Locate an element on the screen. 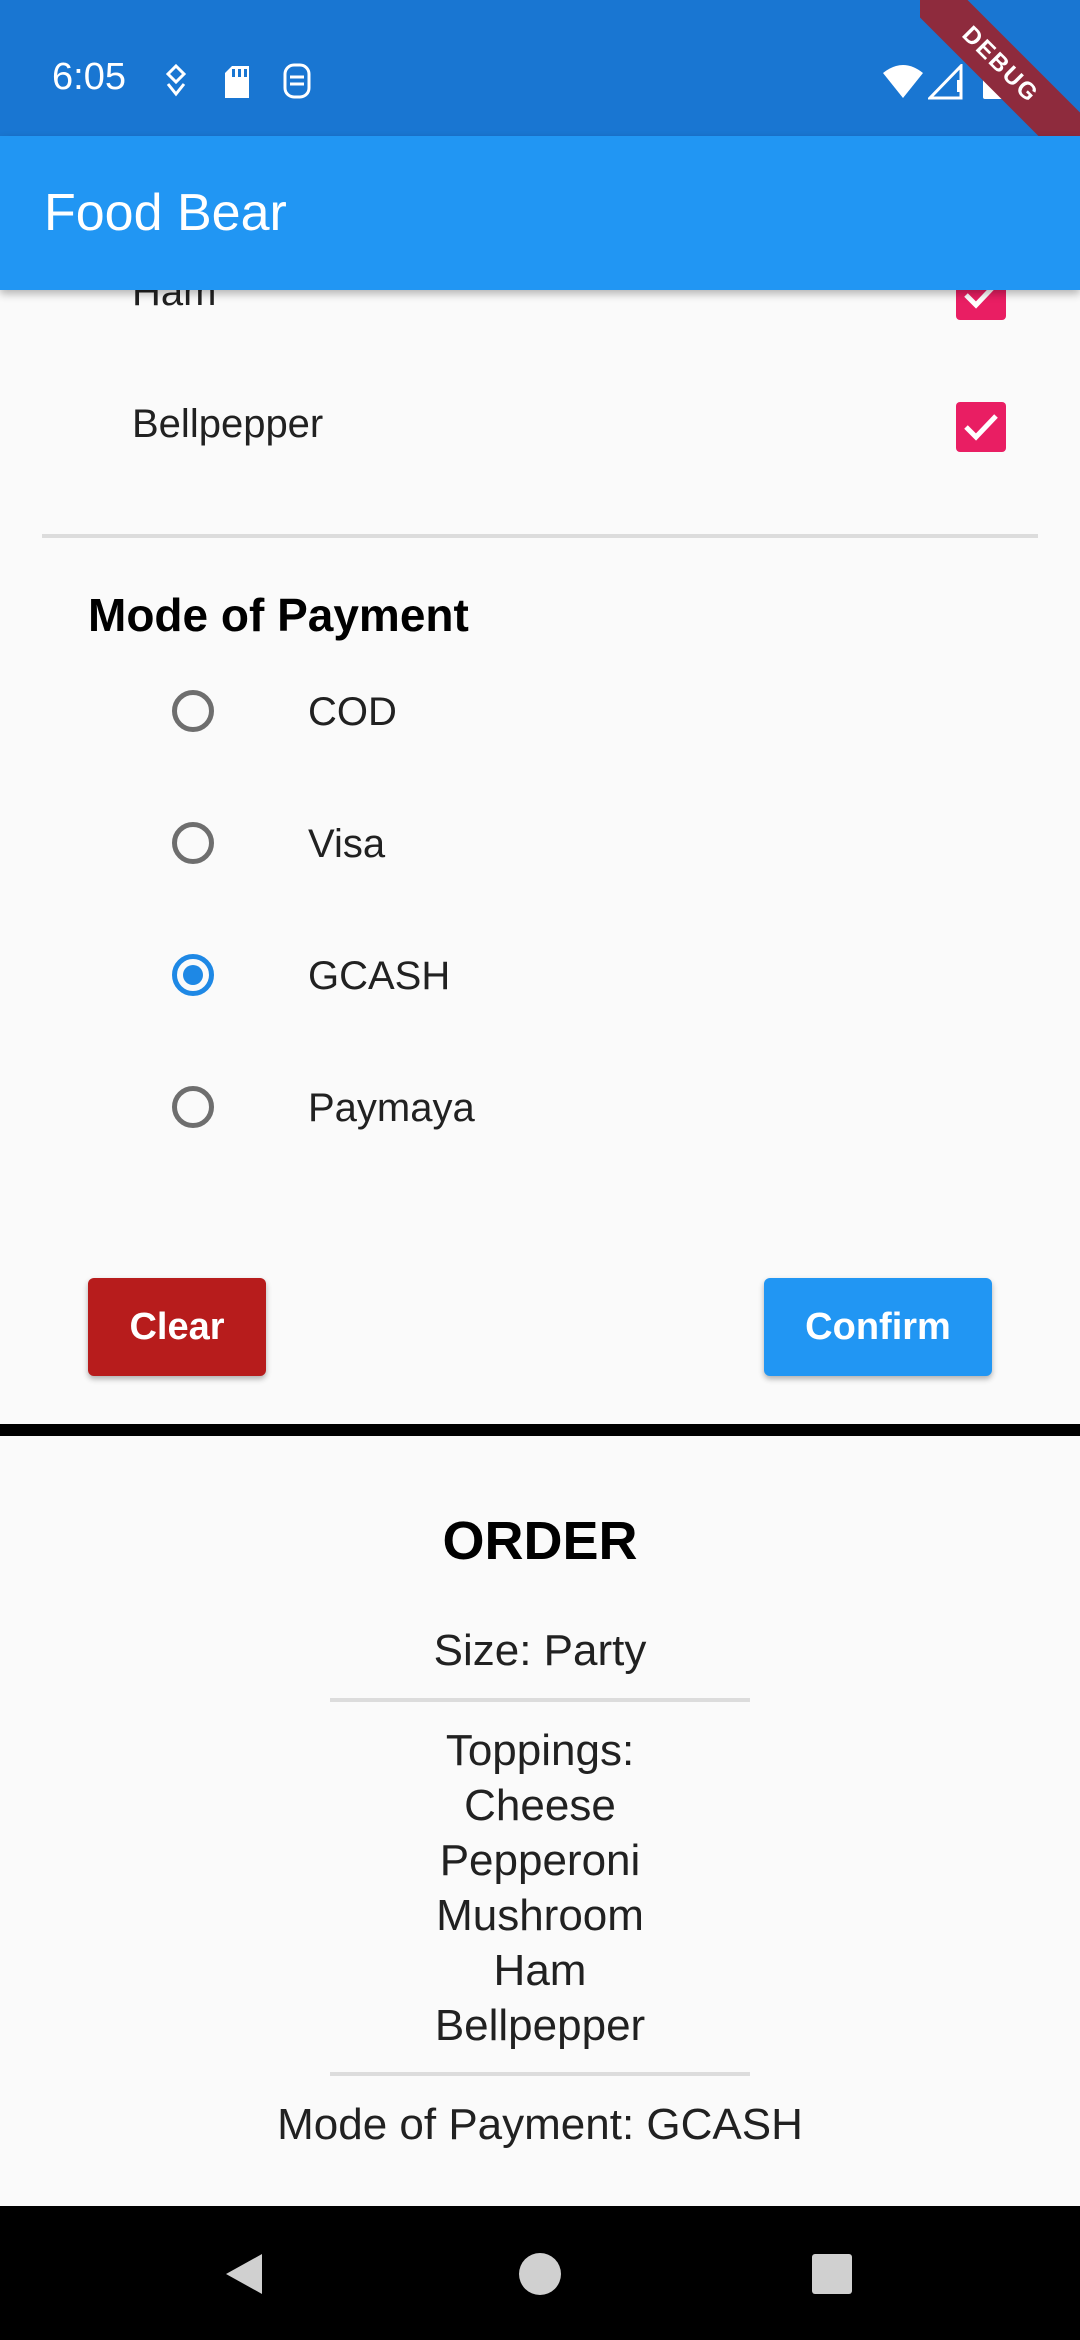 This screenshot has height=2340, width=1080. order-topping-item: Pepperoni is located at coordinates (540, 1860).